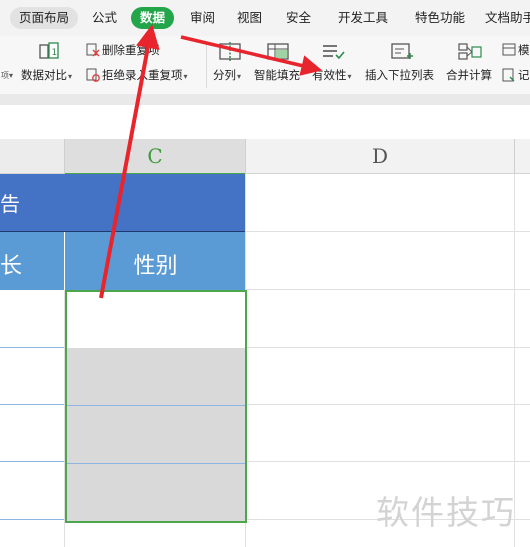 The height and width of the screenshot is (547, 530). What do you see at coordinates (32, 156) in the screenshot?
I see `column-header-b` at bounding box center [32, 156].